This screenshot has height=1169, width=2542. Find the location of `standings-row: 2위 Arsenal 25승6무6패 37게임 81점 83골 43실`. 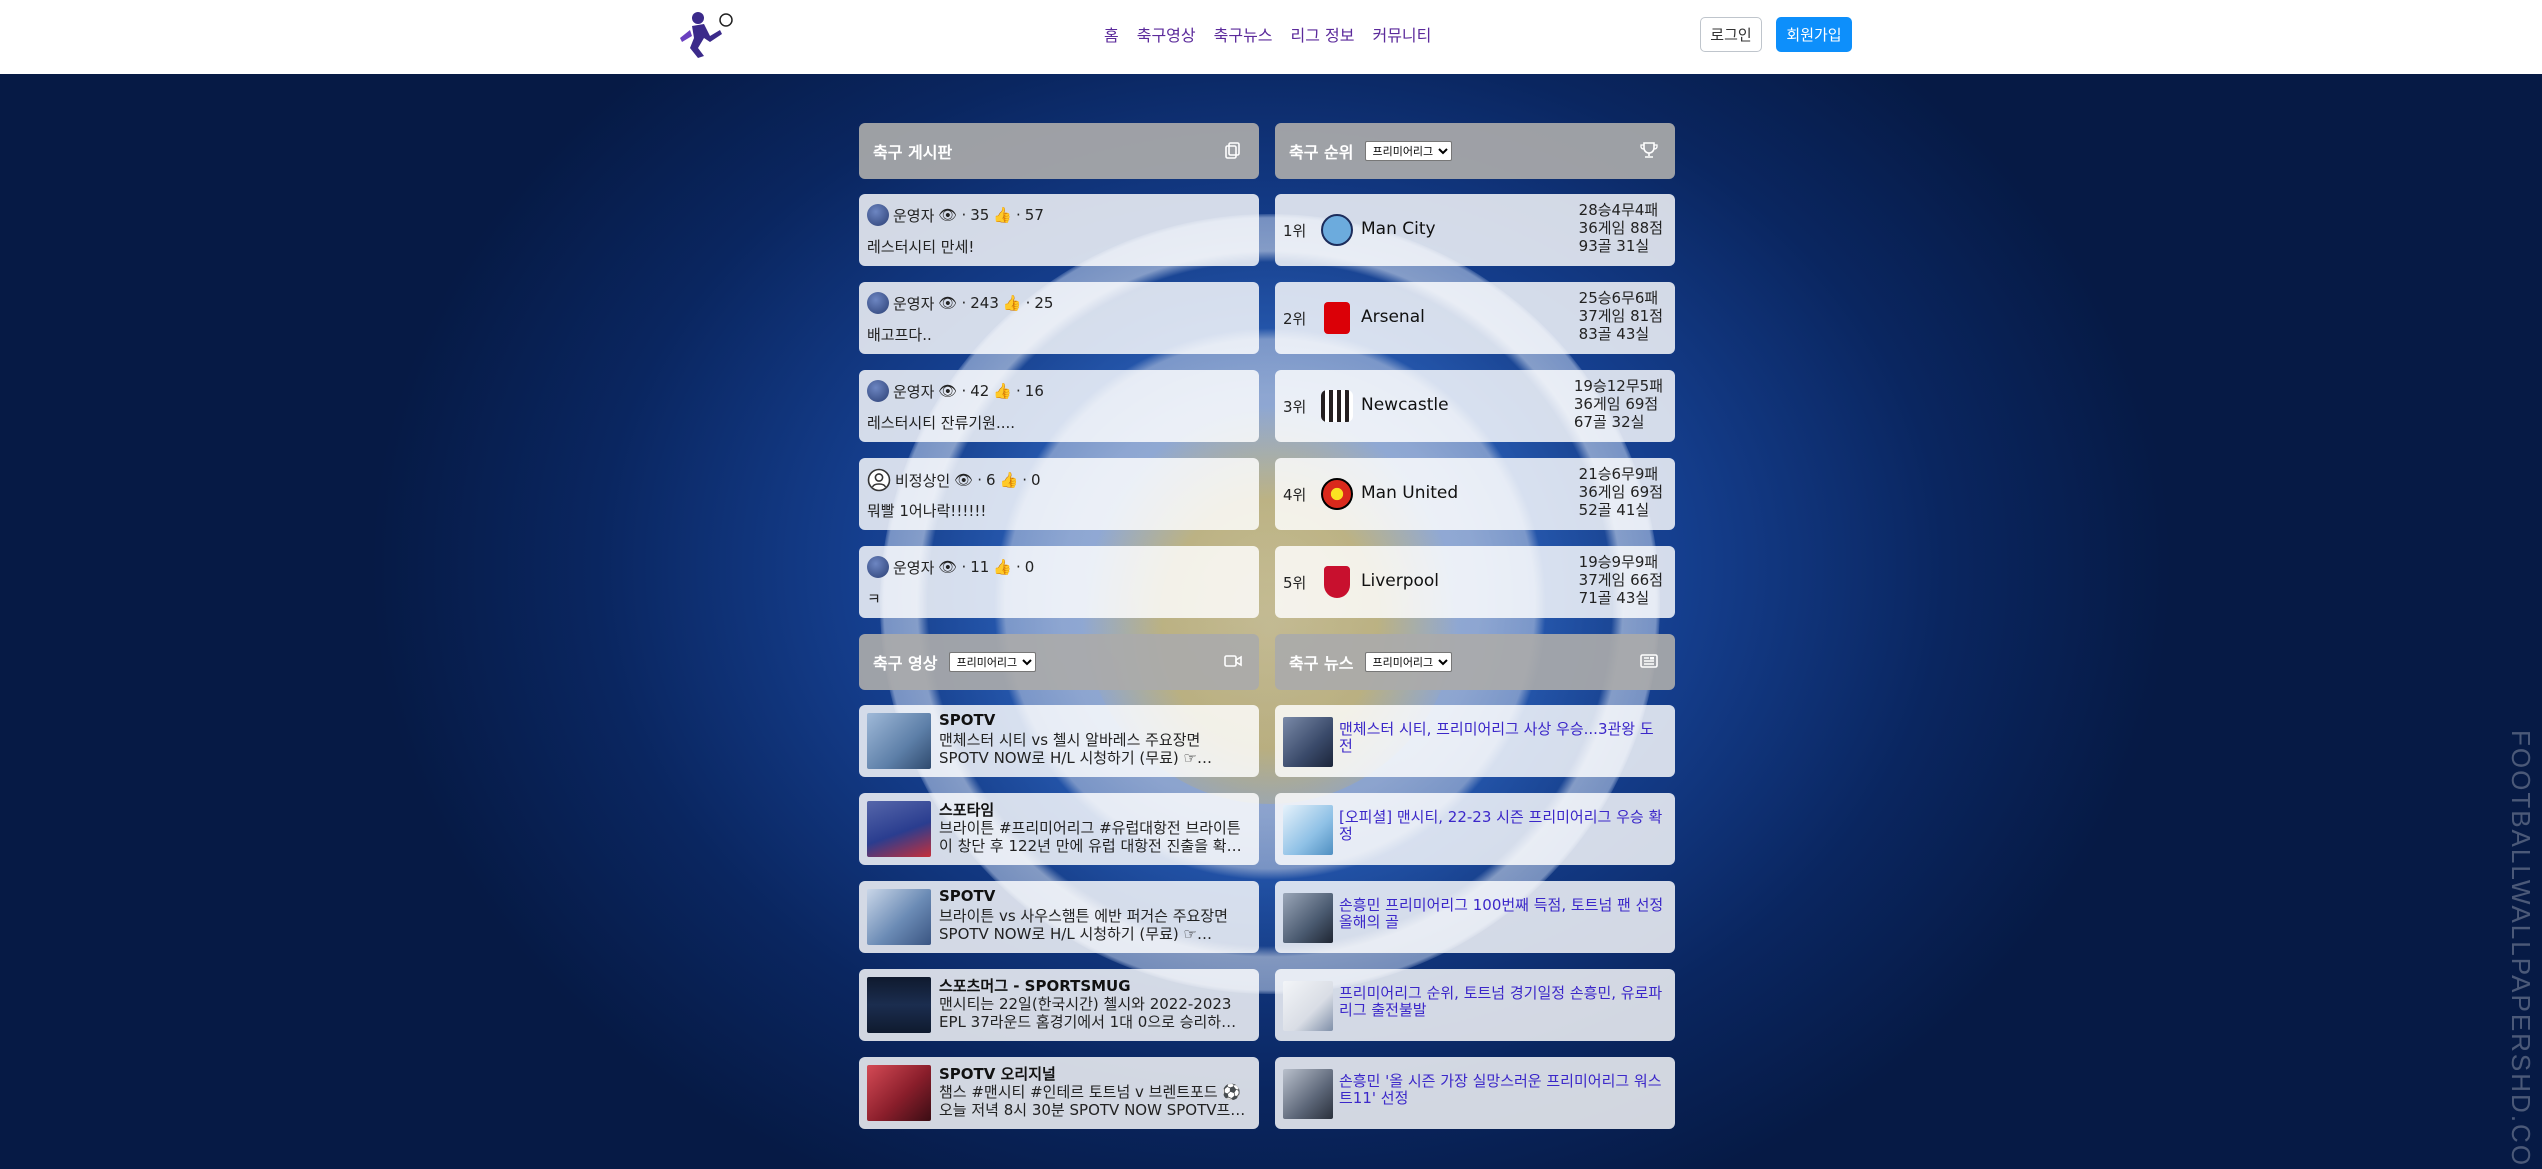

standings-row: 2위 Arsenal 25승6무6패 37게임 81점 83골 43실 is located at coordinates (1475, 318).